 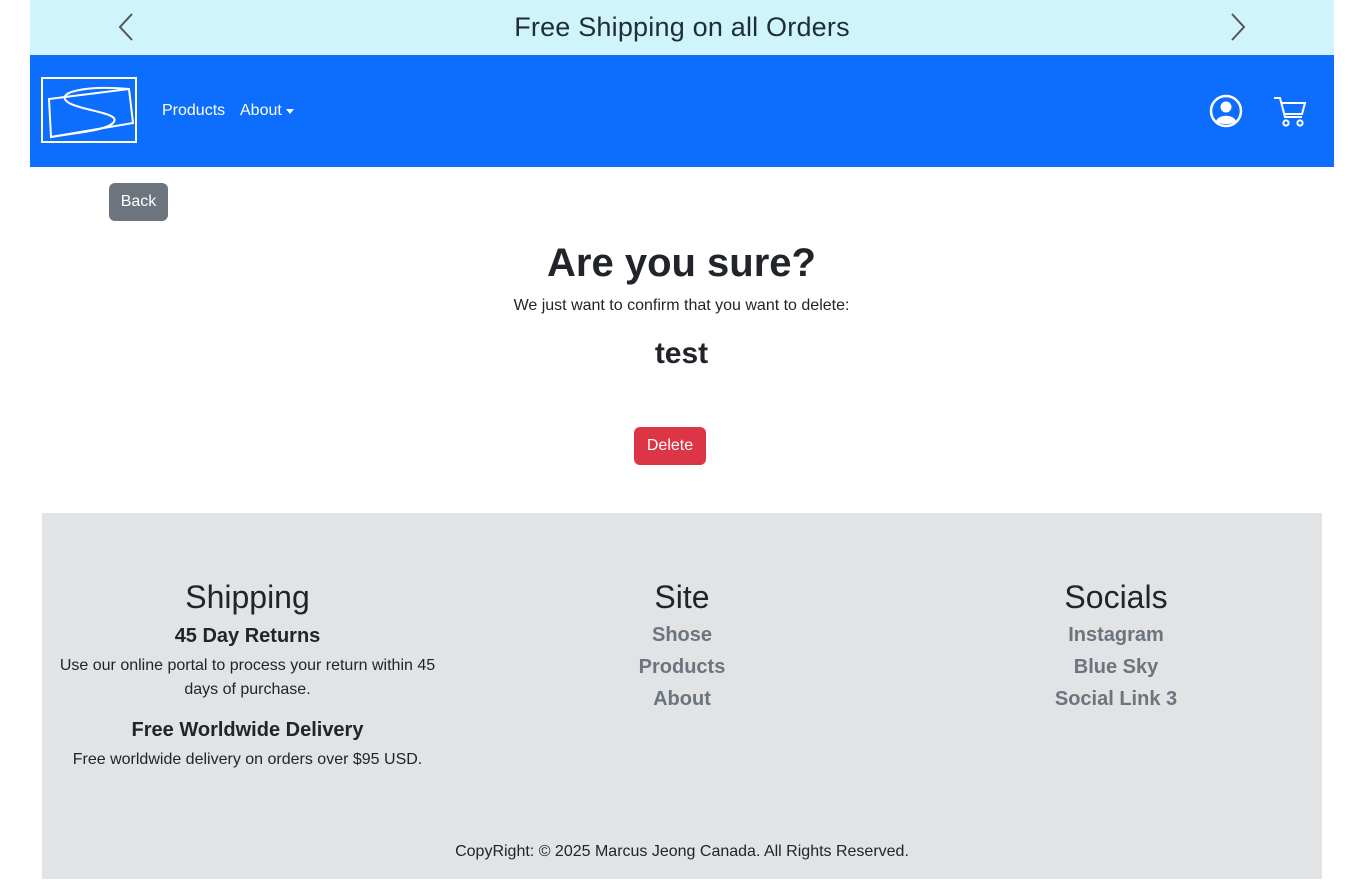 I want to click on footer-link-products: Products, so click(x=682, y=667).